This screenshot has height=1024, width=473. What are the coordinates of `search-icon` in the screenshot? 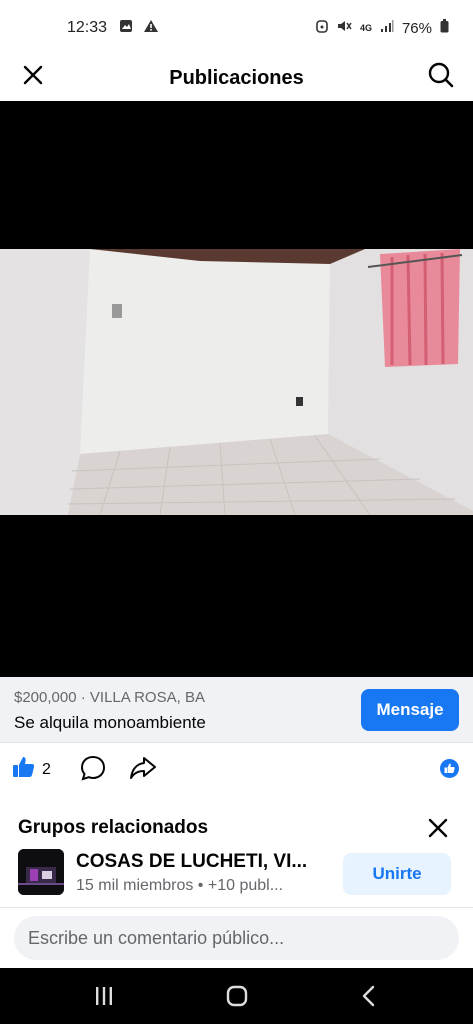 It's located at (441, 77).